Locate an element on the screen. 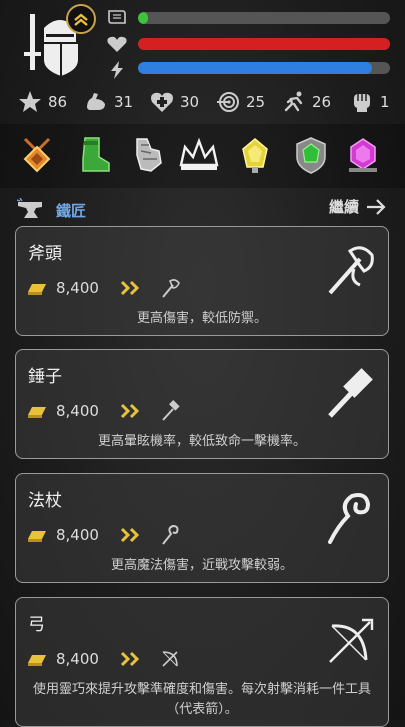  item-card-hammer: 錘子 8,400 更高暈眩機率，較低致命一擊機率。 is located at coordinates (202, 404).